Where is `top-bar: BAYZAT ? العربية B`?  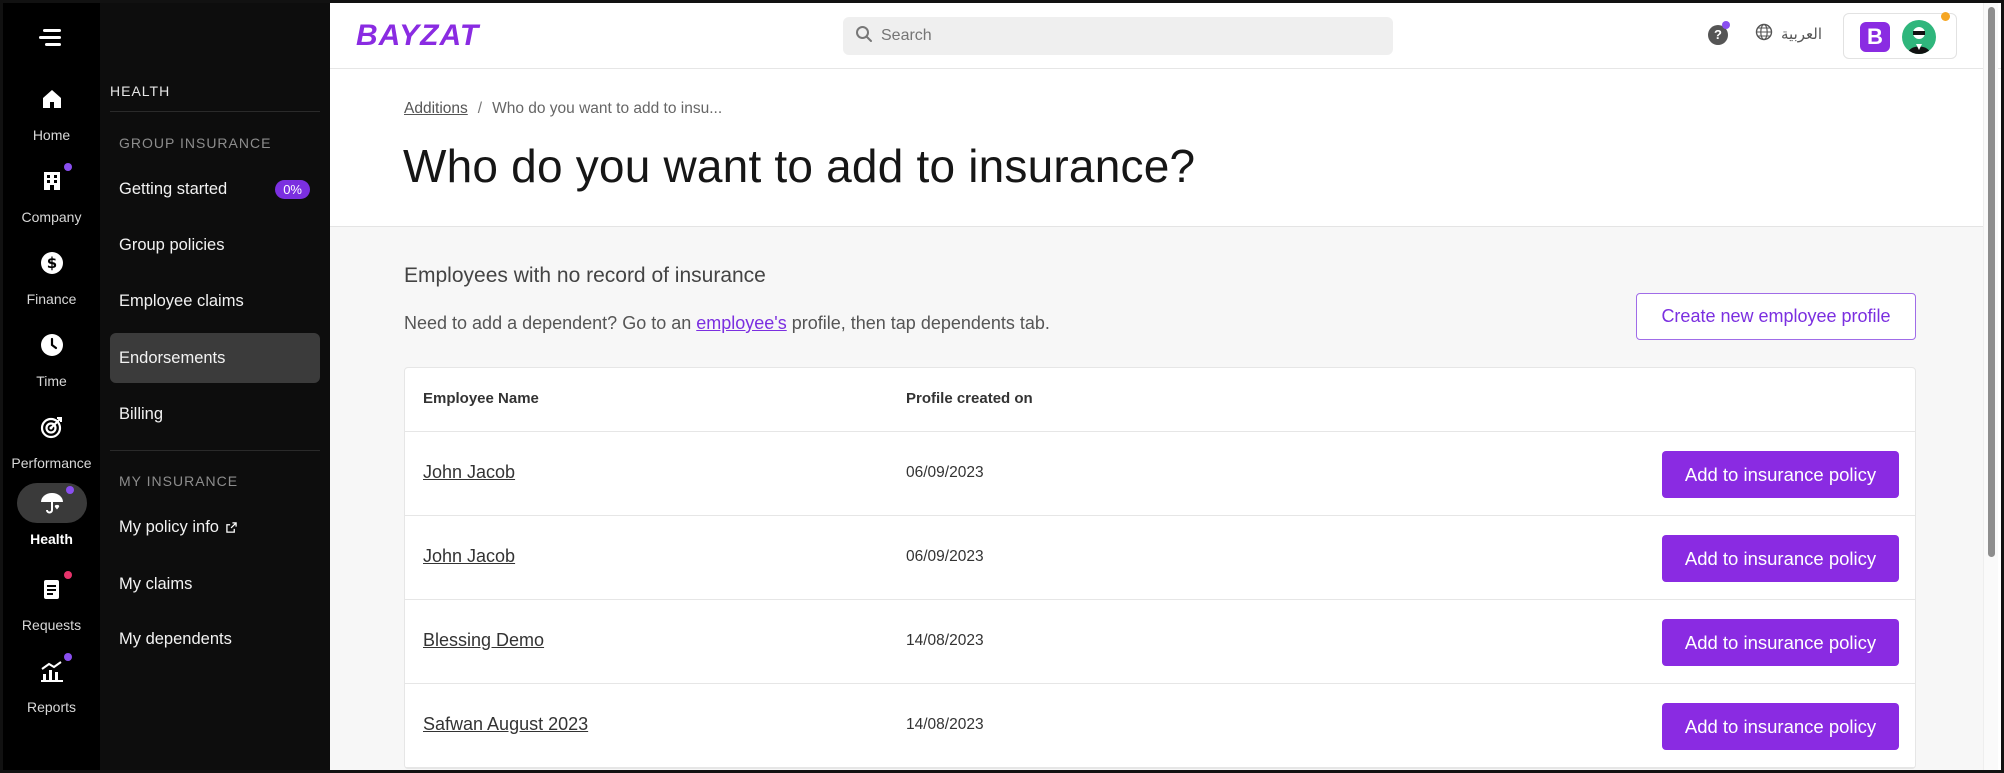 top-bar: BAYZAT ? العربية B is located at coordinates (1165, 36).